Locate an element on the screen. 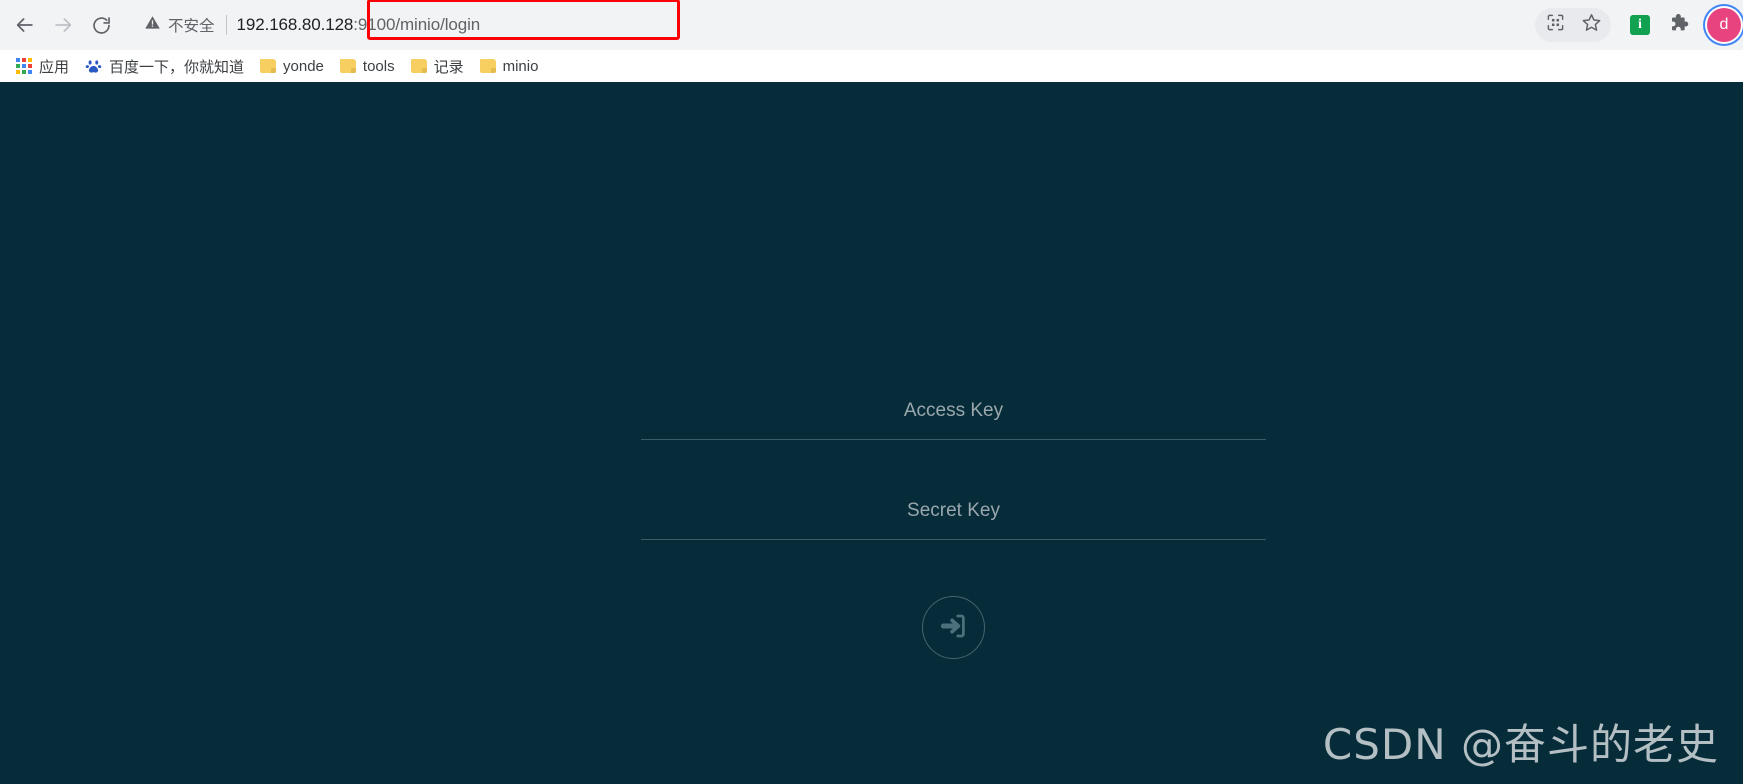 The width and height of the screenshot is (1743, 784). bookmark-label: minio is located at coordinates (520, 66).